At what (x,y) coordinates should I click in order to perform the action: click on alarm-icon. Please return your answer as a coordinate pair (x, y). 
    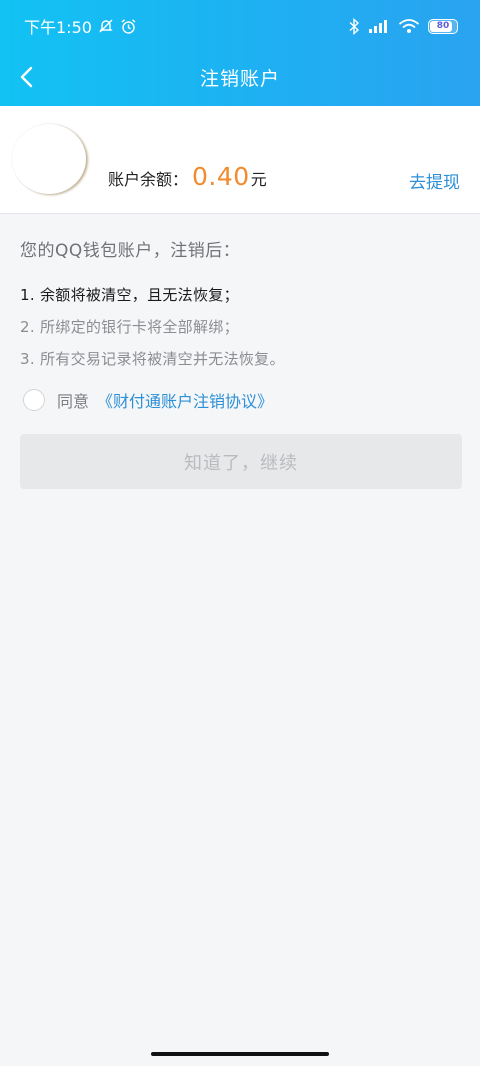
    Looking at the image, I should click on (128, 26).